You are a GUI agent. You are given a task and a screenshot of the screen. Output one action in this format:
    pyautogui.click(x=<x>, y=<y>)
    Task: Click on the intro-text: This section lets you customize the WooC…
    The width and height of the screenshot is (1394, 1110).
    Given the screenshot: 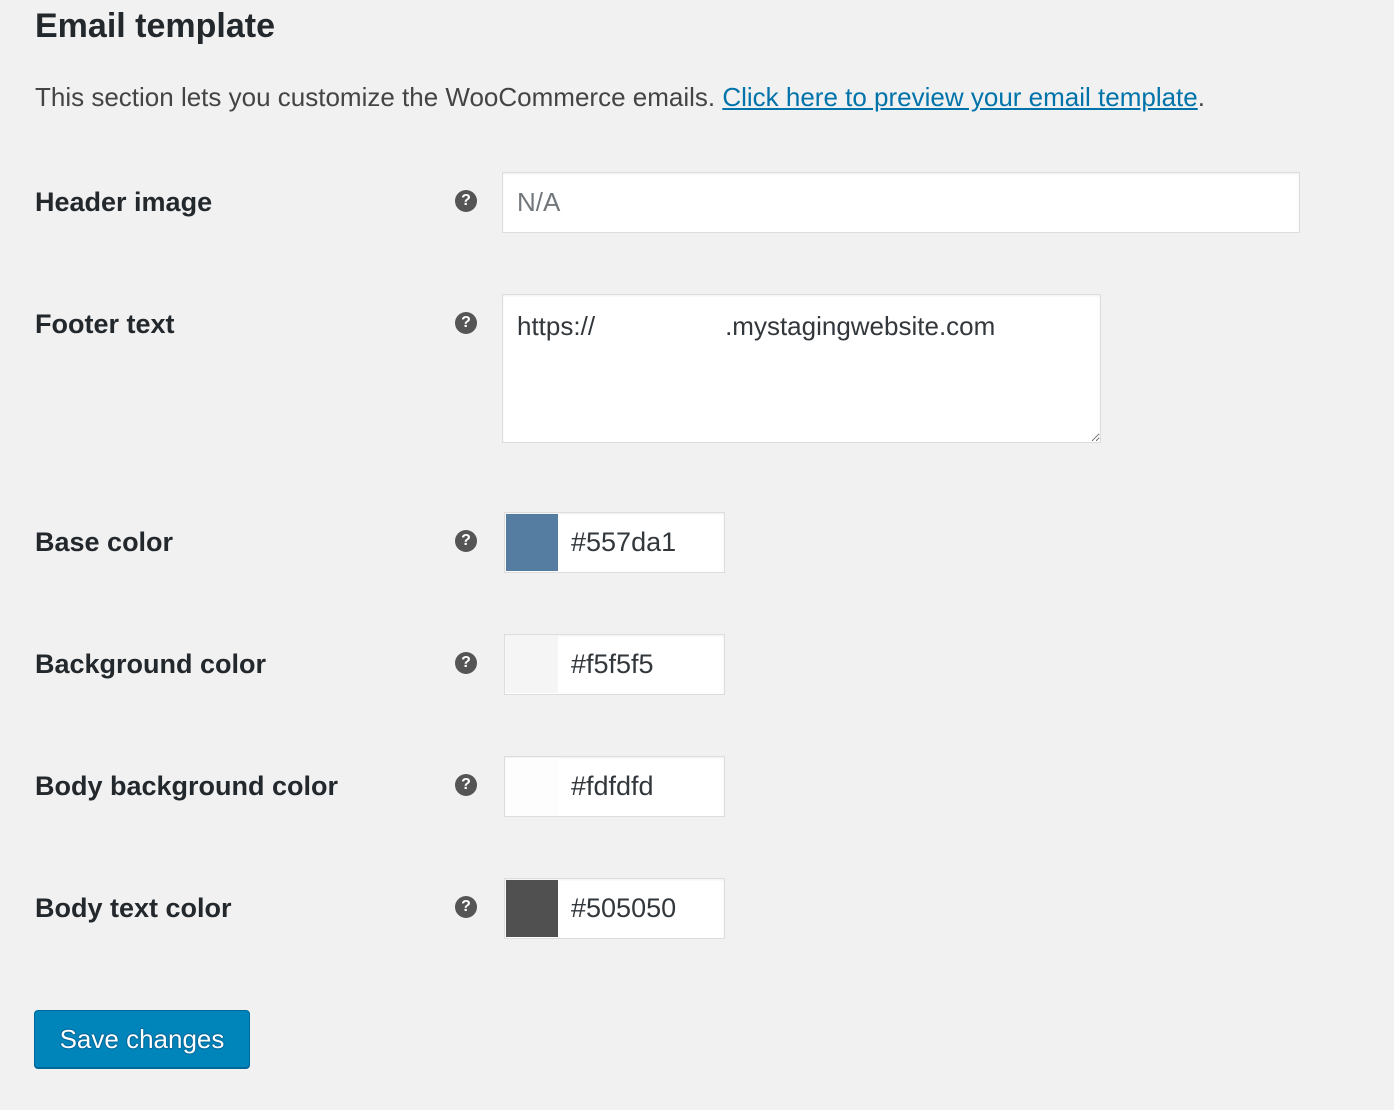 What is the action you would take?
    pyautogui.click(x=379, y=97)
    